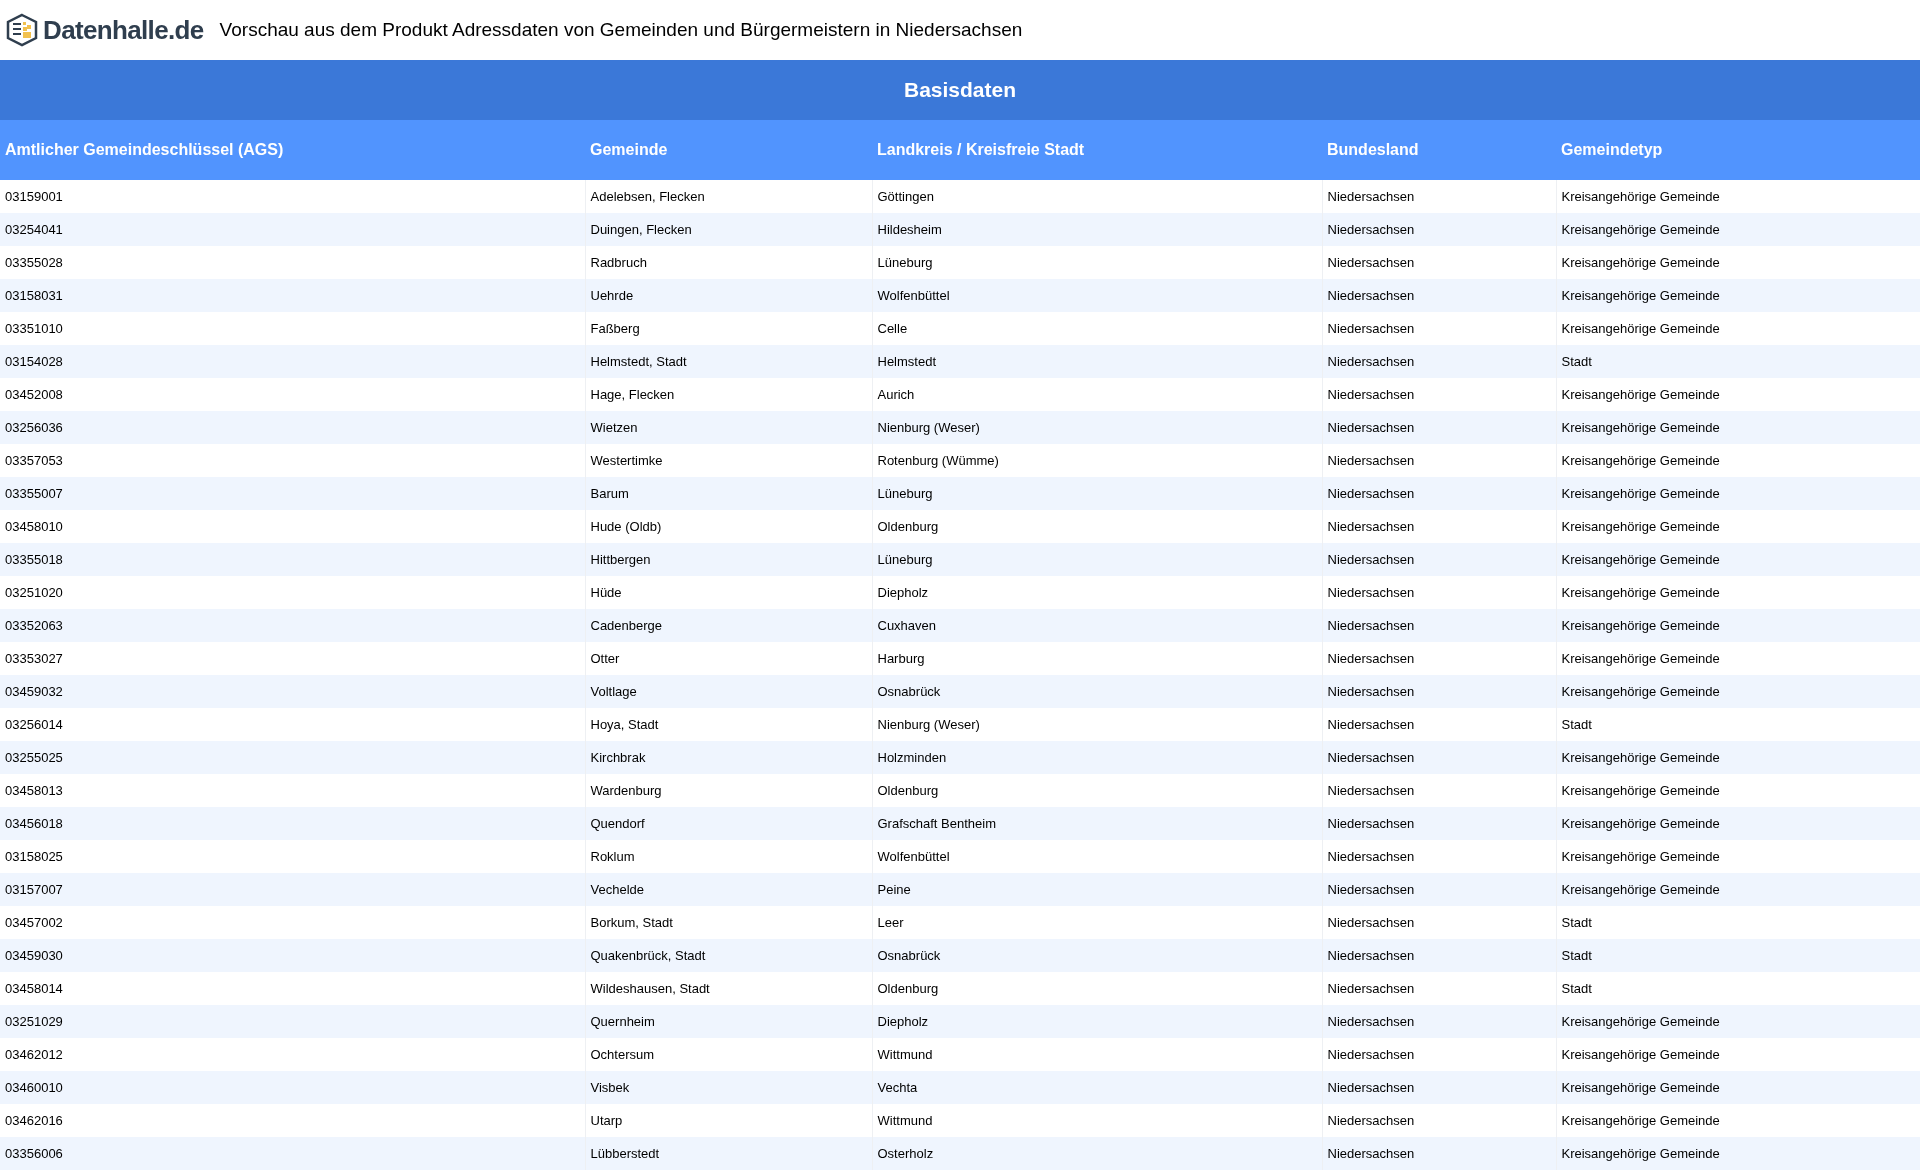 The width and height of the screenshot is (1920, 1170). Describe the element at coordinates (292, 196) in the screenshot. I see `table-cell: 03159001` at that location.